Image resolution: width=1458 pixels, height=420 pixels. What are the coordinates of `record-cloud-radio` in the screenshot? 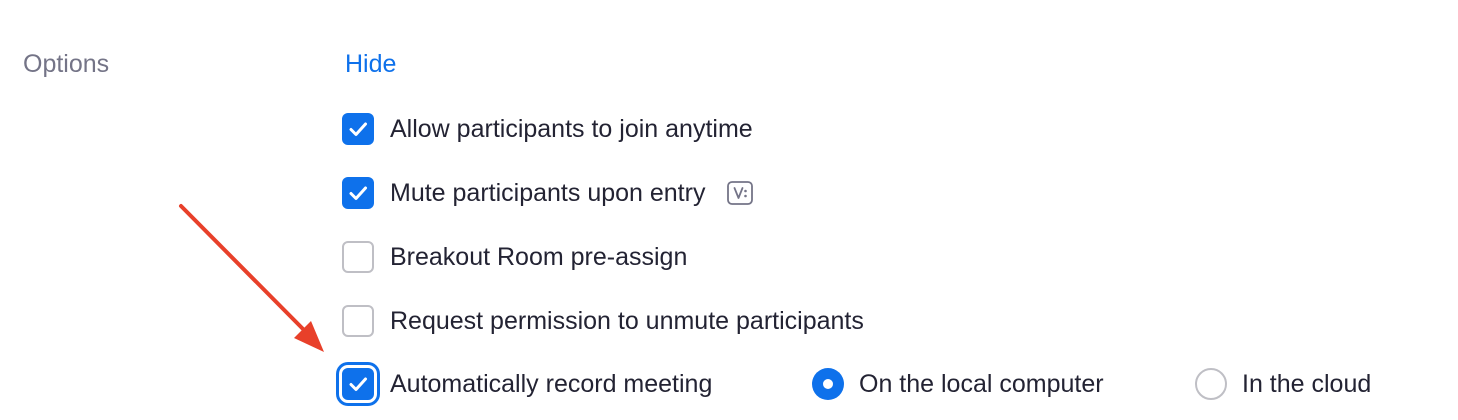 It's located at (1211, 384).